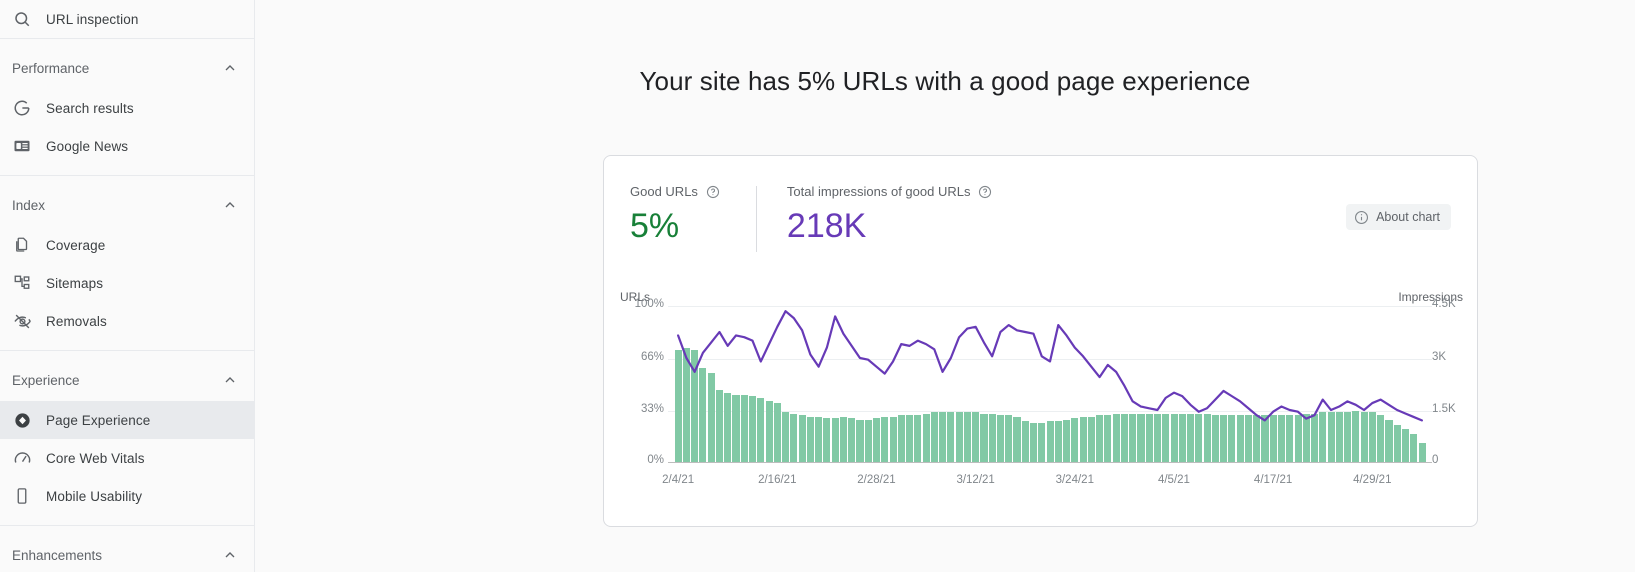 The height and width of the screenshot is (572, 1635). I want to click on eye-off-icon, so click(22, 321).